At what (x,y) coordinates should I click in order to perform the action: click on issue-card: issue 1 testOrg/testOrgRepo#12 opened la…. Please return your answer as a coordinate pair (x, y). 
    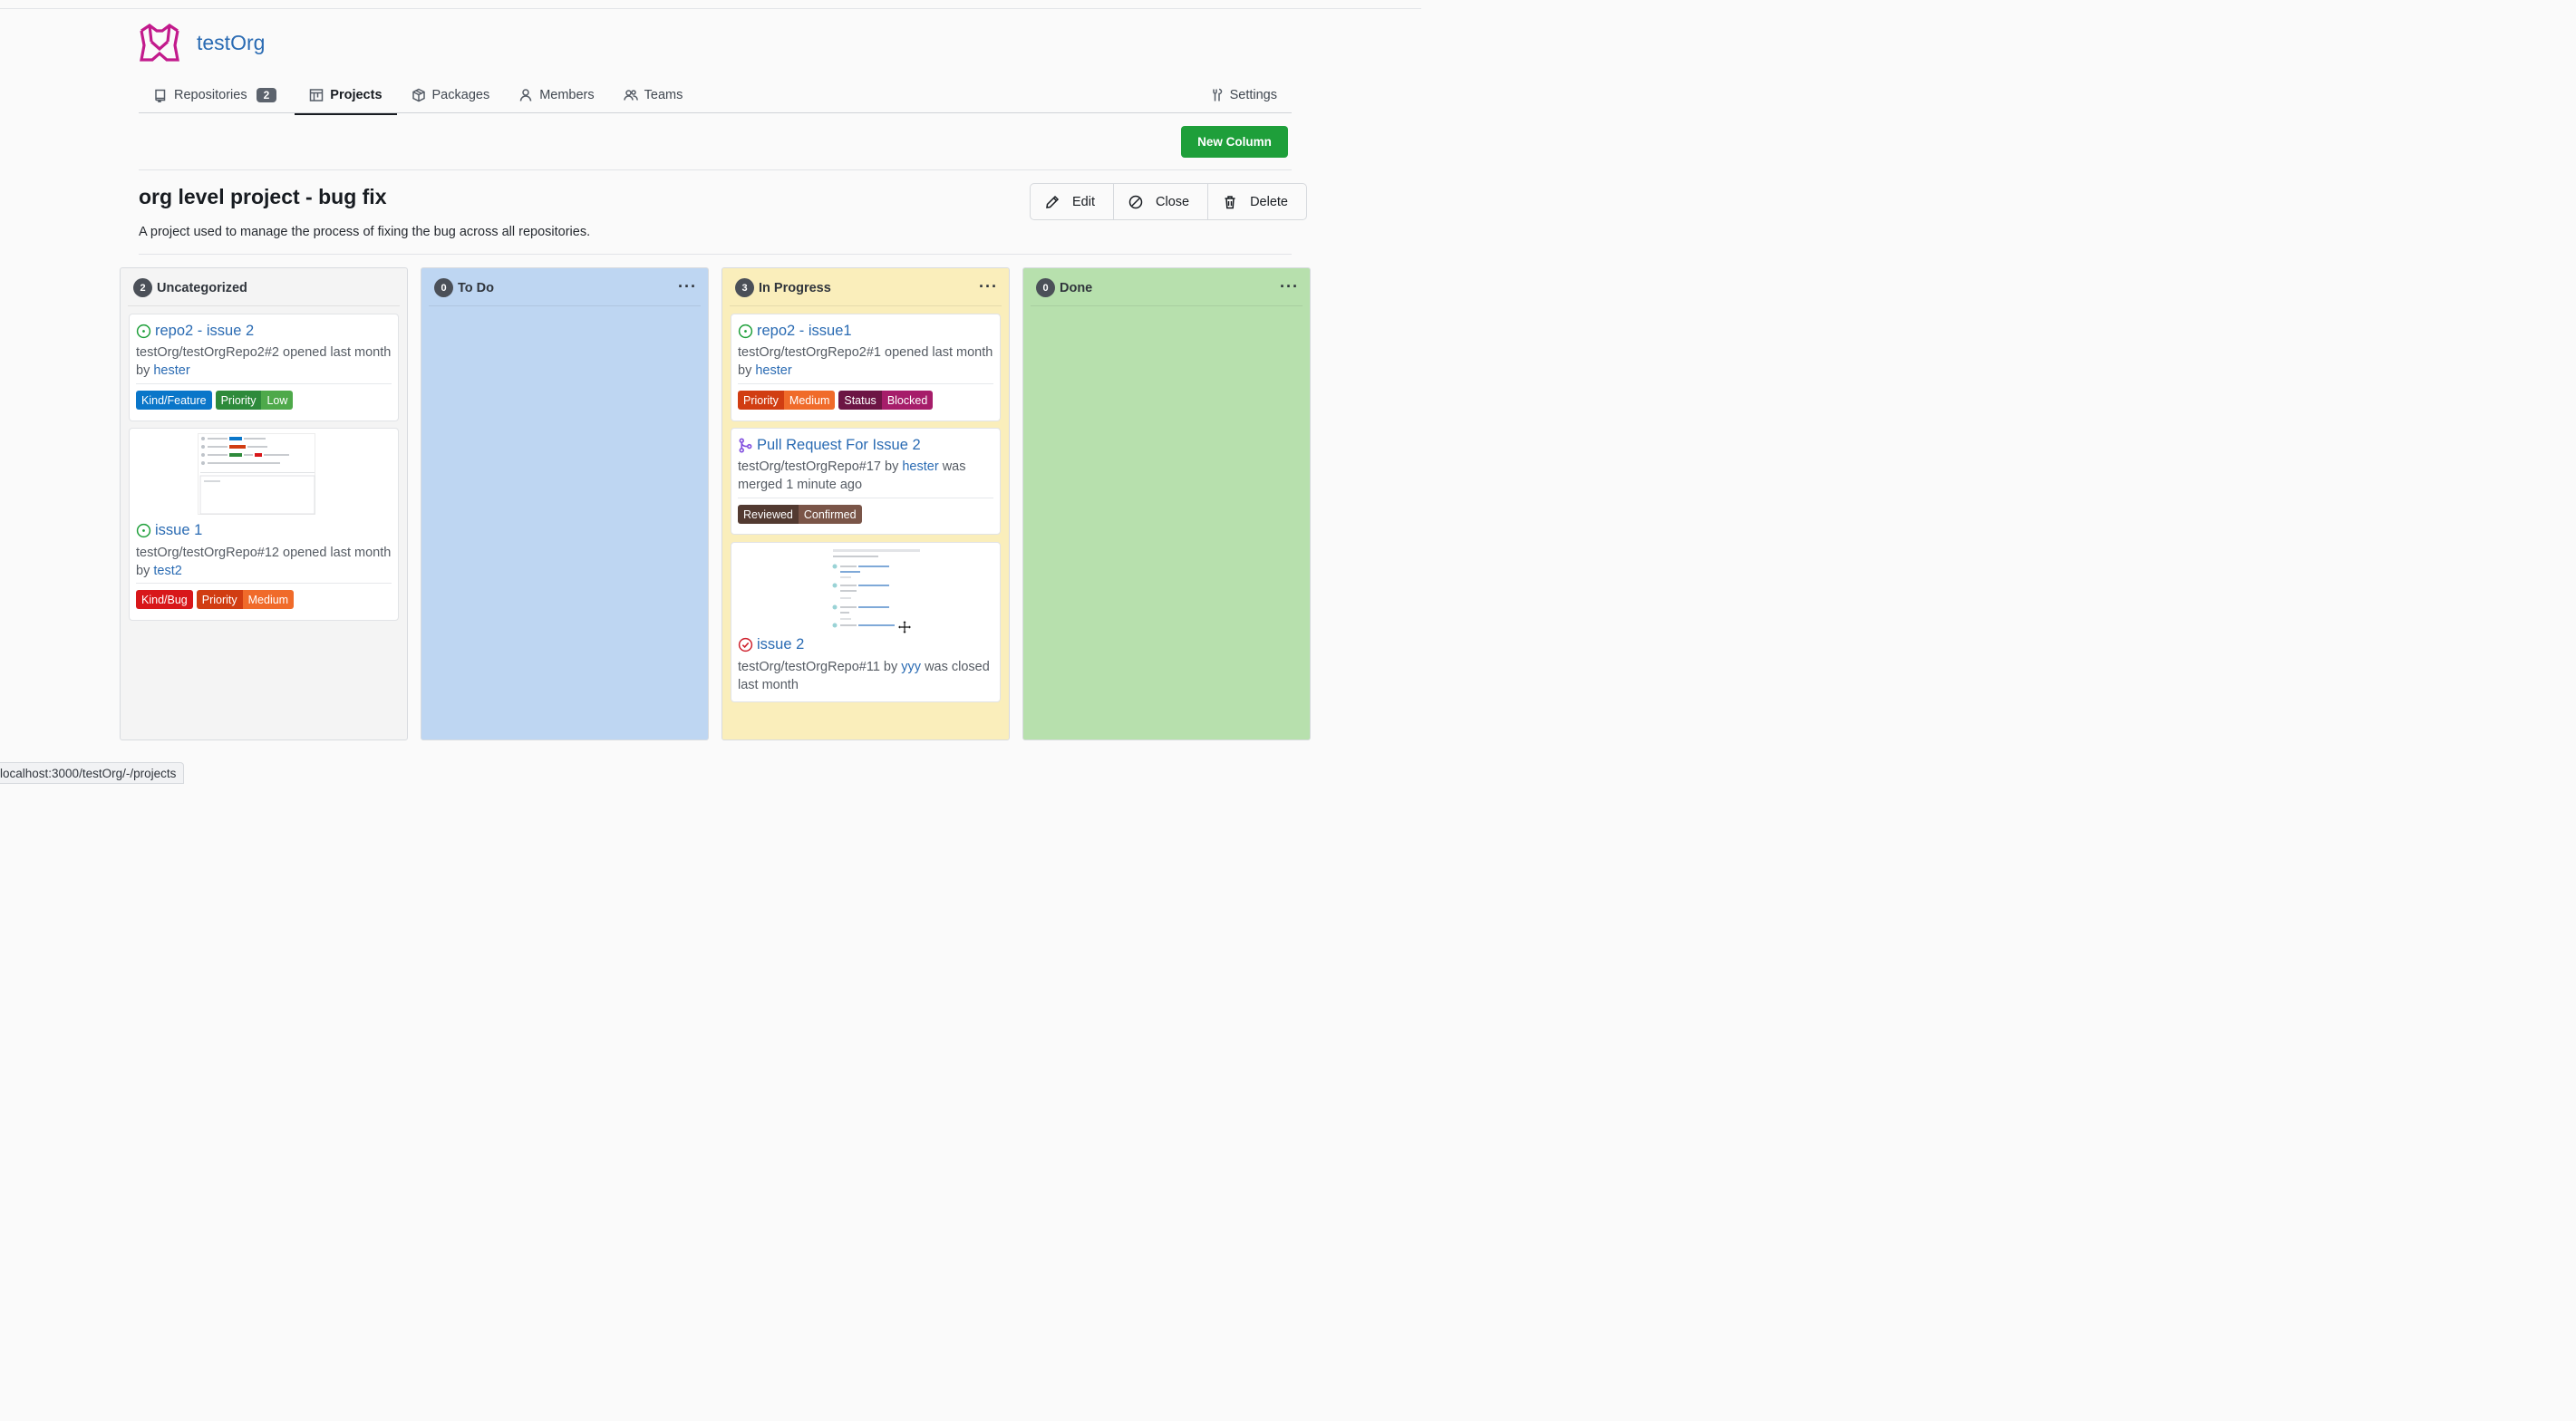
    Looking at the image, I should click on (264, 524).